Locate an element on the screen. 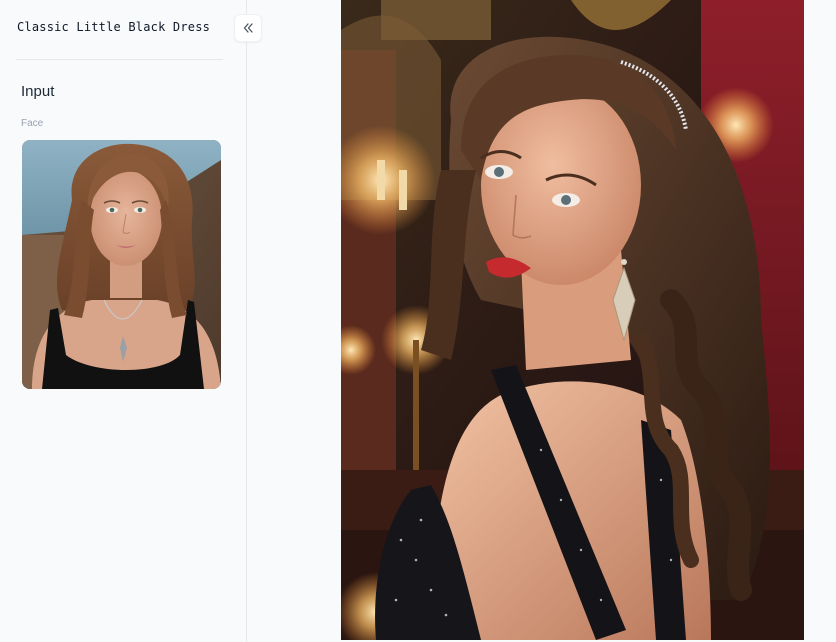 Image resolution: width=836 pixels, height=642 pixels. face-input-image is located at coordinates (121, 264).